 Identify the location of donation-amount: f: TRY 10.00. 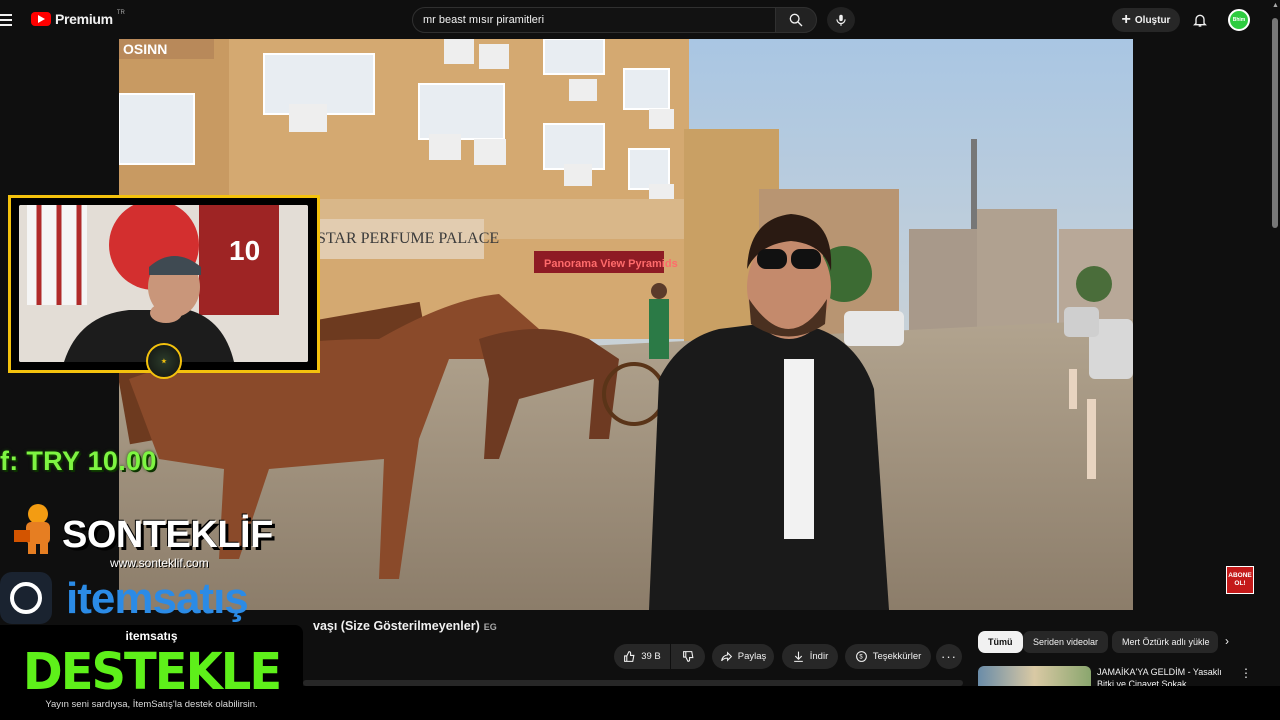
(78, 461).